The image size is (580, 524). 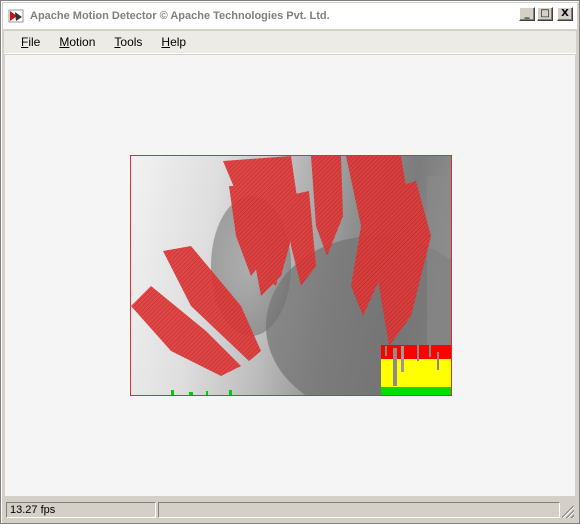 What do you see at coordinates (16, 16) in the screenshot?
I see `app-logo-icon` at bounding box center [16, 16].